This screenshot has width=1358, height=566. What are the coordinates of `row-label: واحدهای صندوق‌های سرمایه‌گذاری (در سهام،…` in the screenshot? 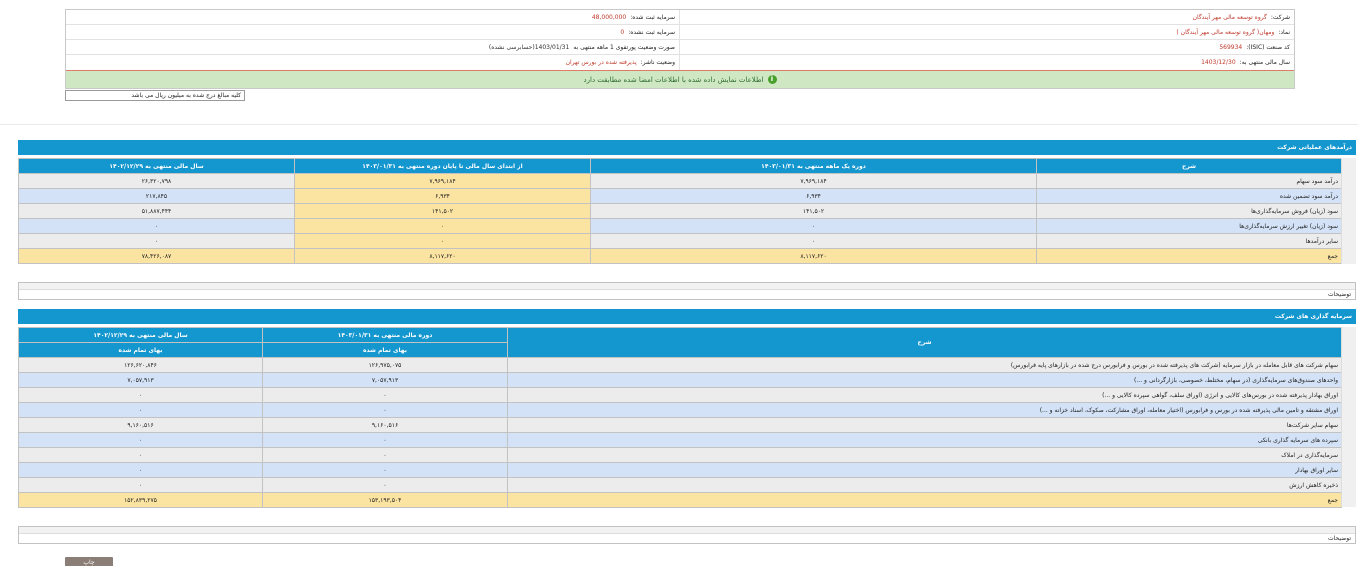 It's located at (924, 380).